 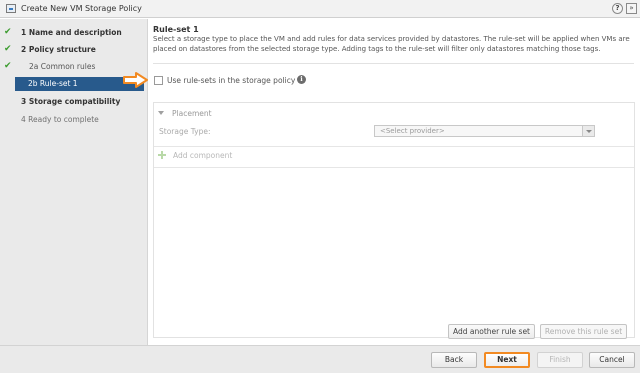 I want to click on step-label: 4 Ready to complete, so click(x=60, y=119).